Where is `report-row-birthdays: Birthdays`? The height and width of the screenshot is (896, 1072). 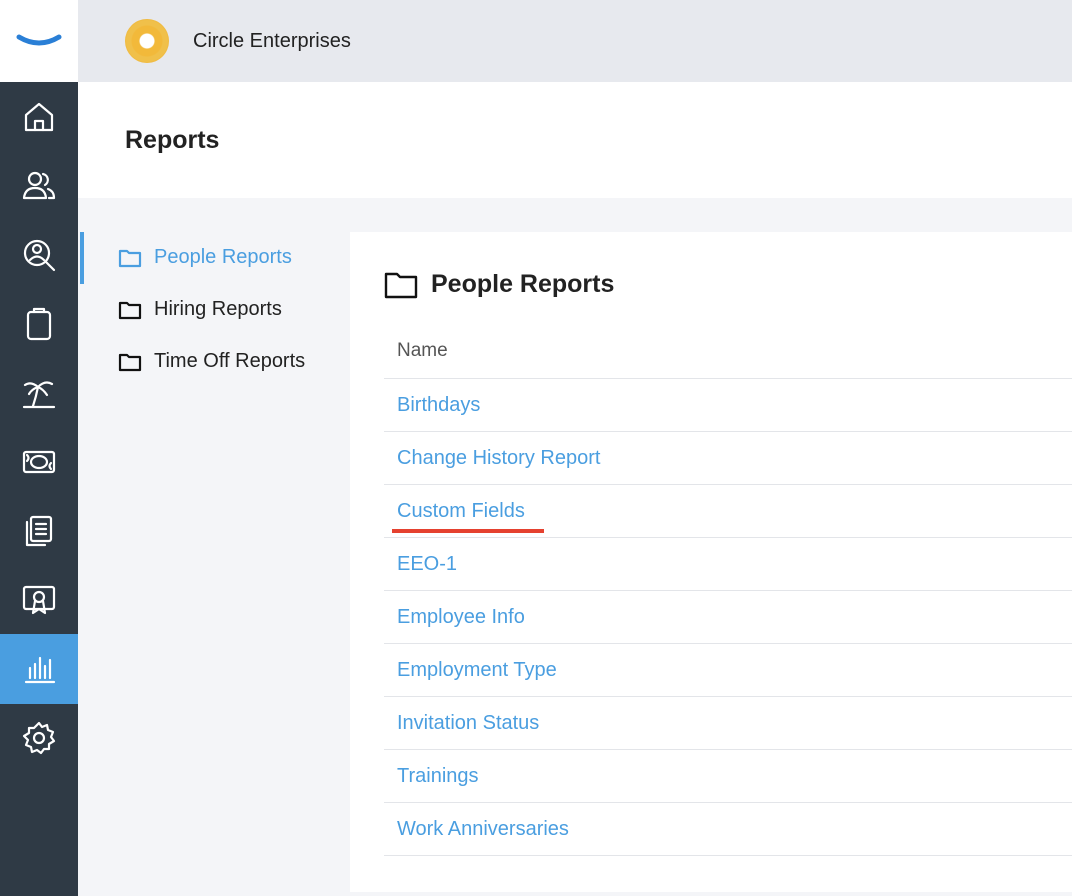 report-row-birthdays: Birthdays is located at coordinates (728, 405).